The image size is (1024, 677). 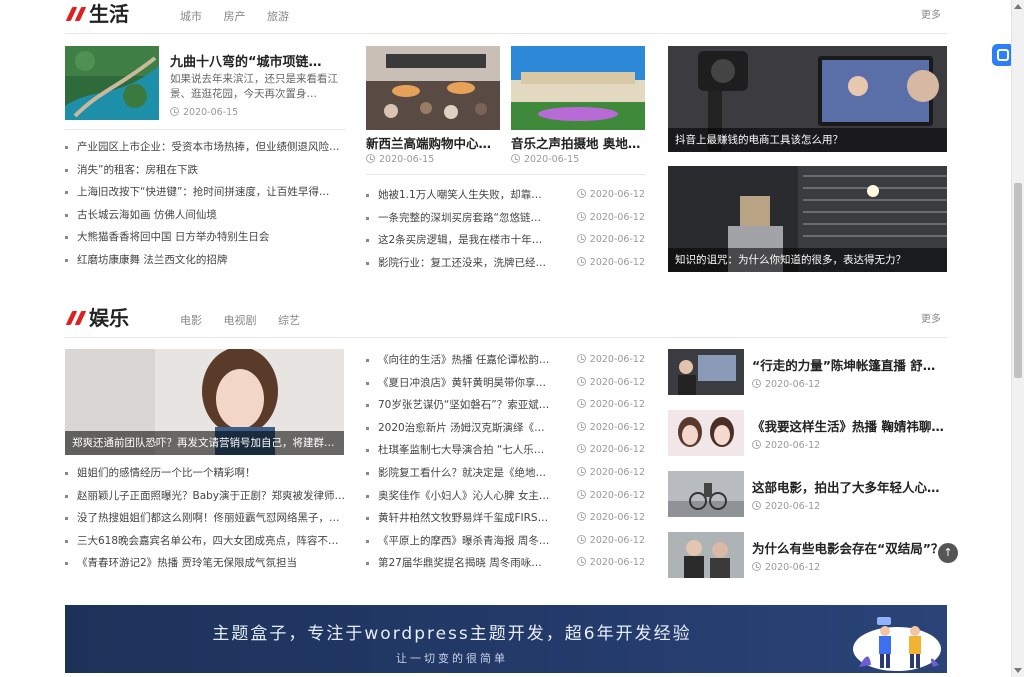 What do you see at coordinates (452, 634) in the screenshot?
I see `banner-title: 主题盒子，专注于wordpress主题开发，超6年开发经验` at bounding box center [452, 634].